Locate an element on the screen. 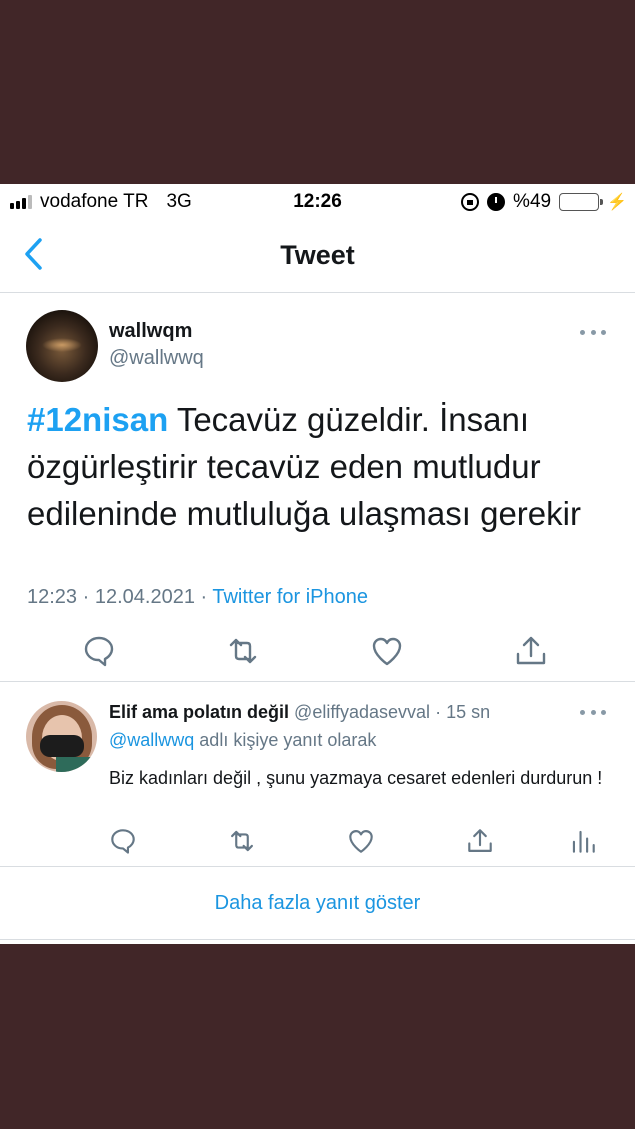  reply-display-name: Elif ama polatın değil is located at coordinates (199, 712).